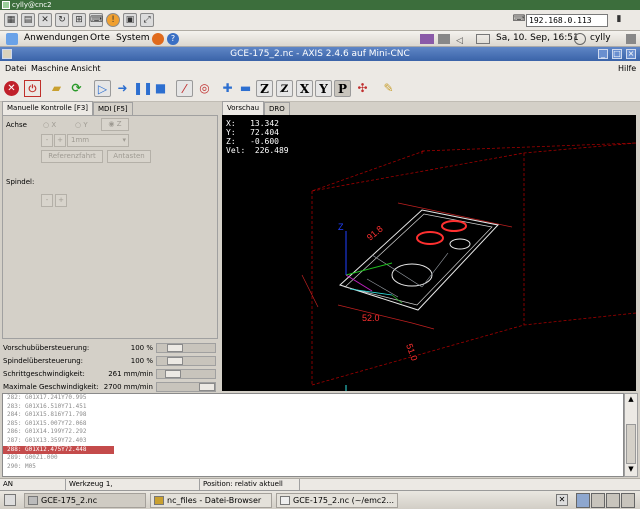 This screenshot has height=509, width=640. What do you see at coordinates (15, 68) in the screenshot?
I see `menu-file: Datei` at bounding box center [15, 68].